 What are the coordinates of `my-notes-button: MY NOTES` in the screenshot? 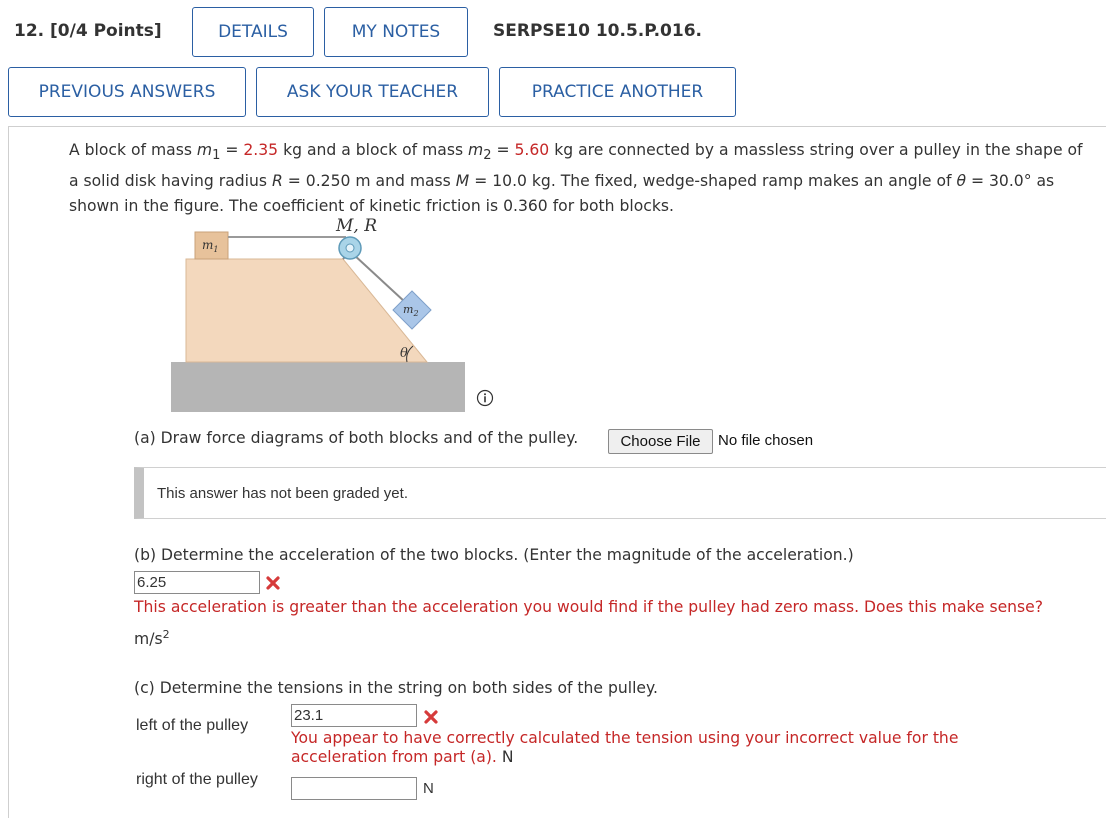 It's located at (396, 32).